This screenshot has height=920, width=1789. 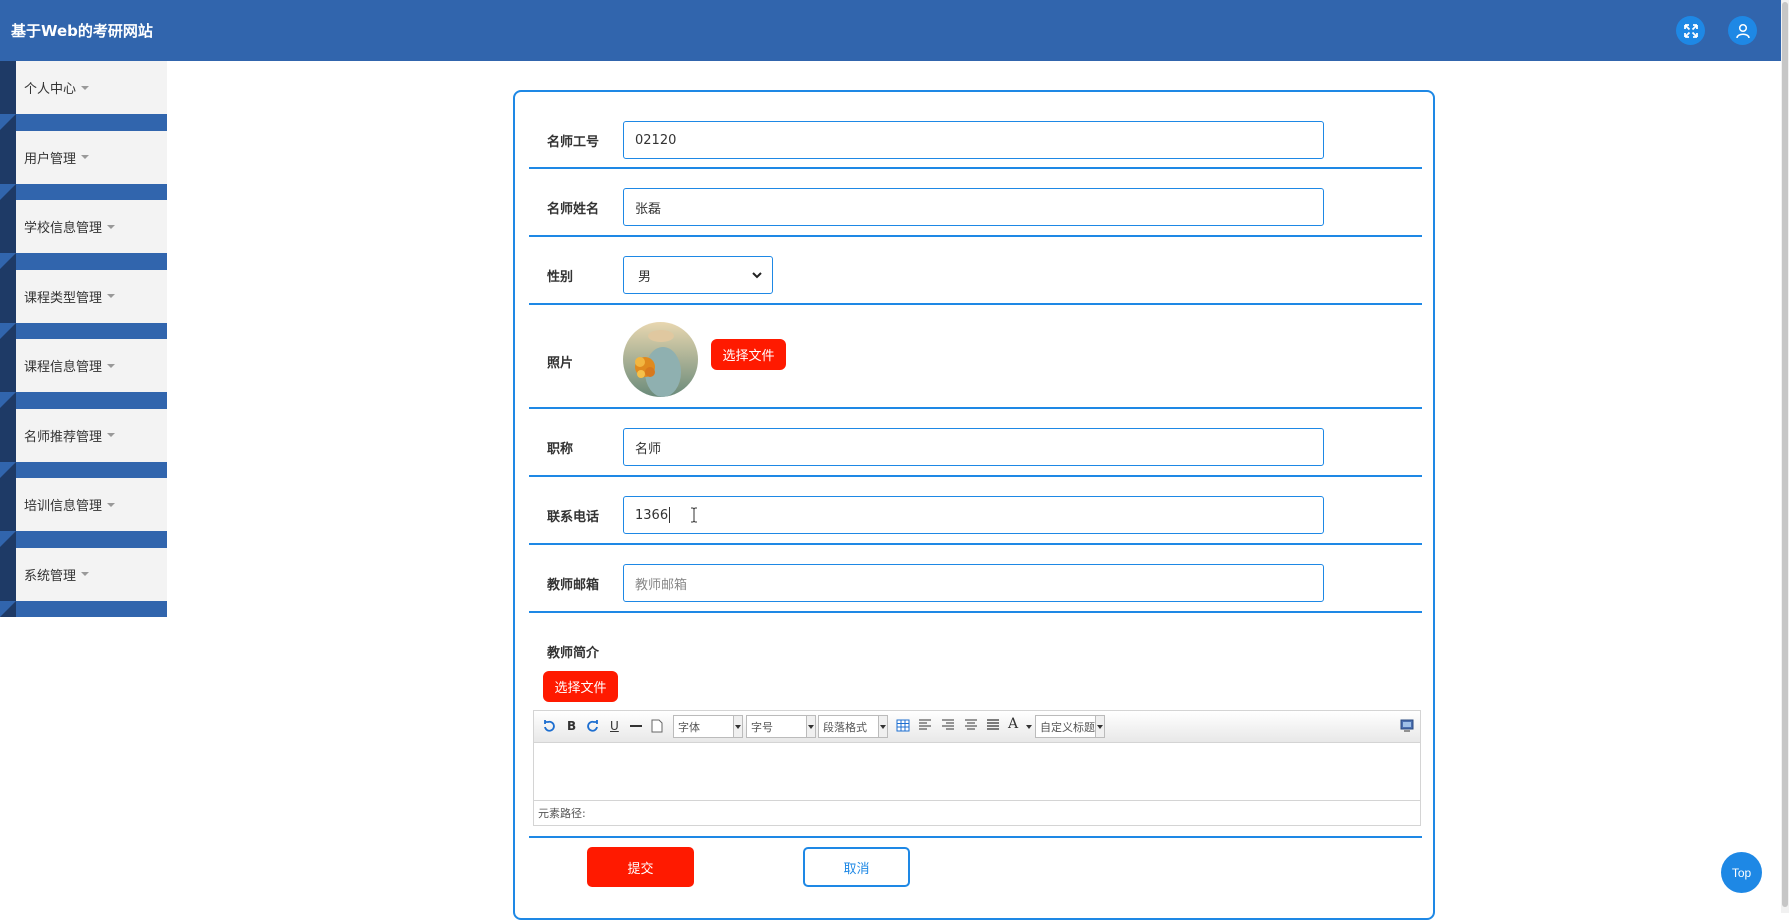 What do you see at coordinates (573, 209) in the screenshot?
I see `teacher-name-label: 名师姓名` at bounding box center [573, 209].